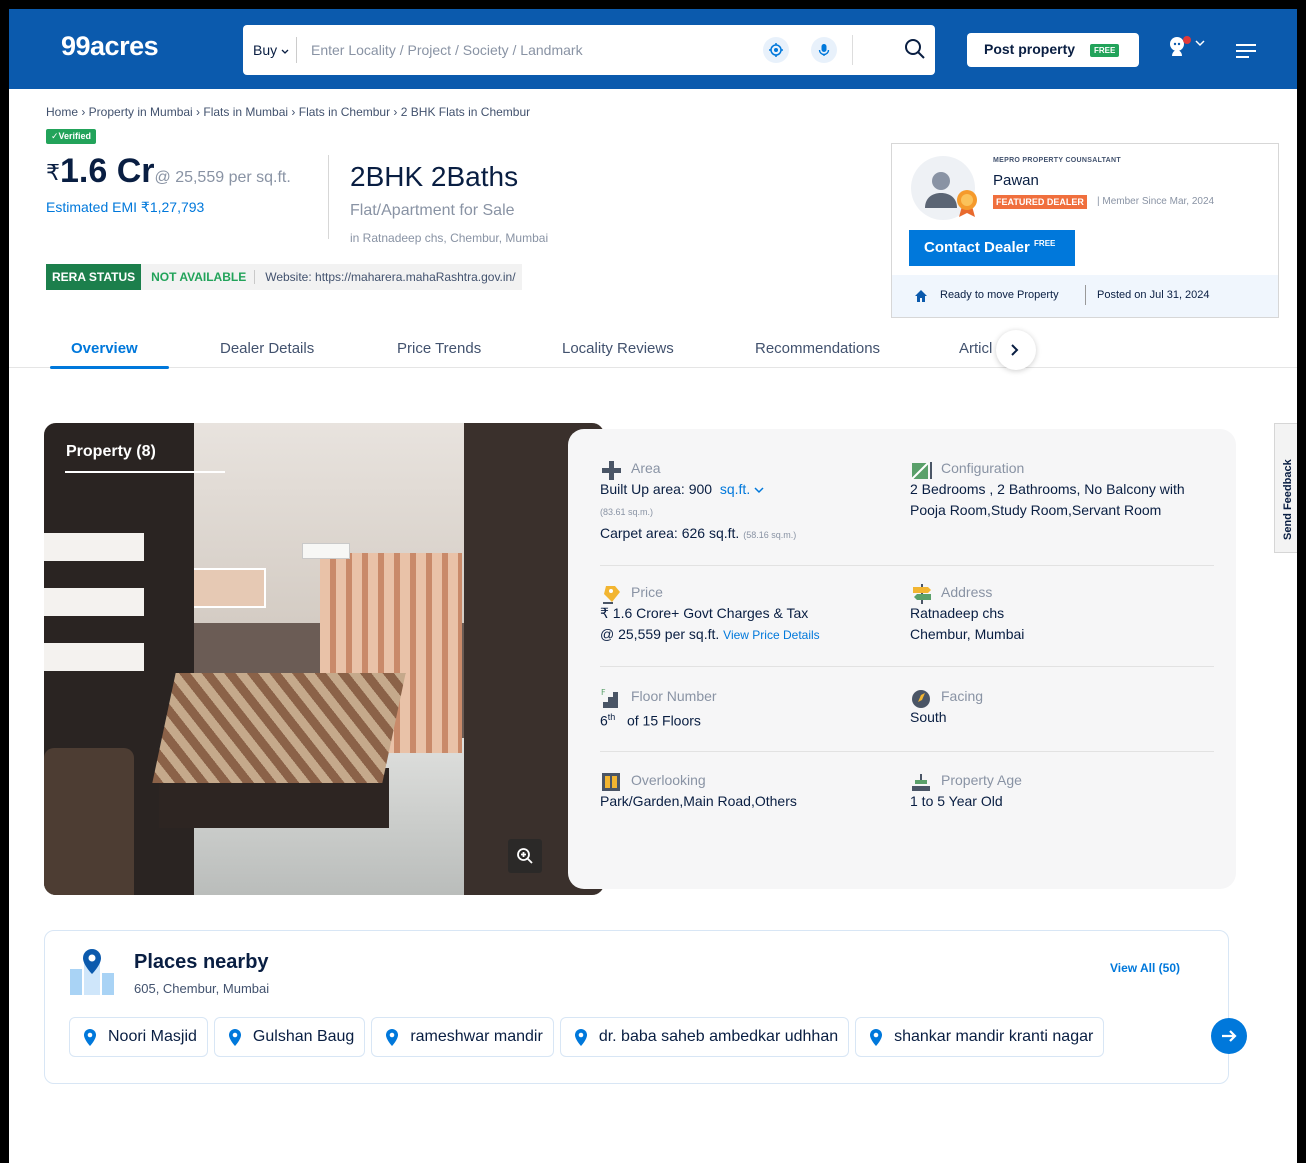  What do you see at coordinates (817, 348) in the screenshot?
I see `tab-recommendations: Recommendations` at bounding box center [817, 348].